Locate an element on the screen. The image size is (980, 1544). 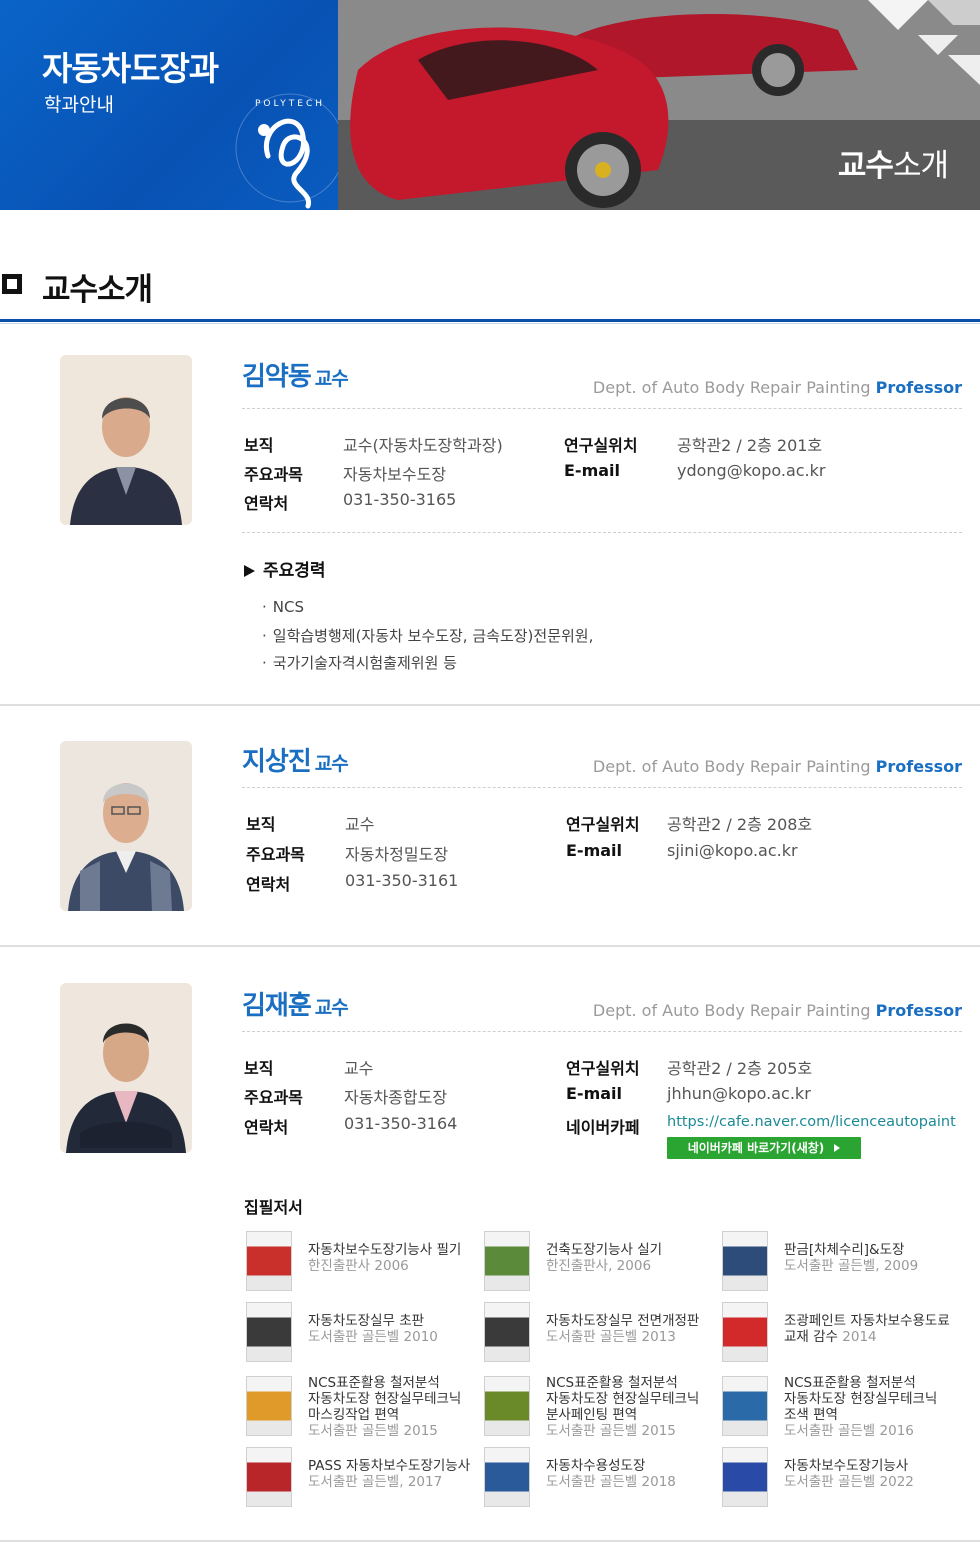
book-title: 마스킹작업 편역 is located at coordinates (354, 1415).